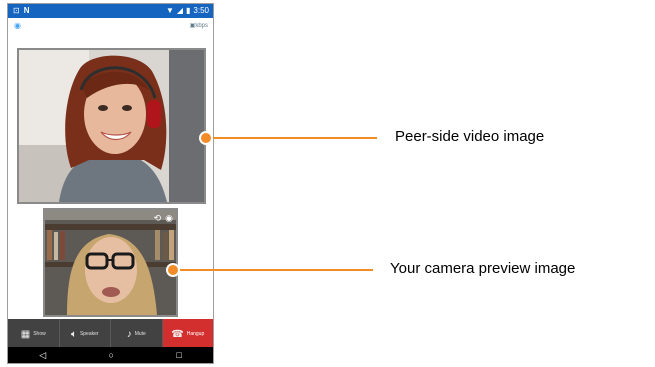 This screenshot has height=367, width=655. I want to click on wifi-icon: ▼, so click(169, 10).